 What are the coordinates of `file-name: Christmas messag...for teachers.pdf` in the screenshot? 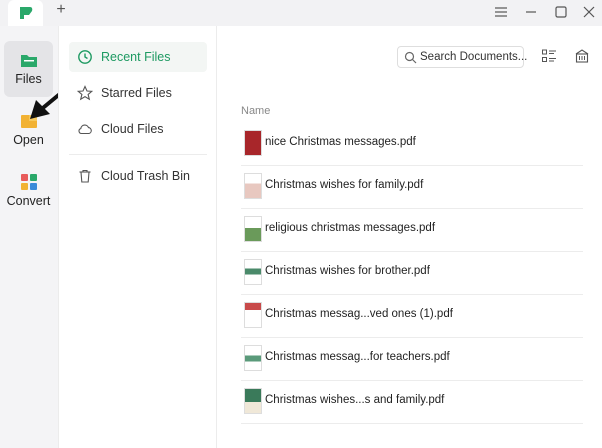 It's located at (357, 357).